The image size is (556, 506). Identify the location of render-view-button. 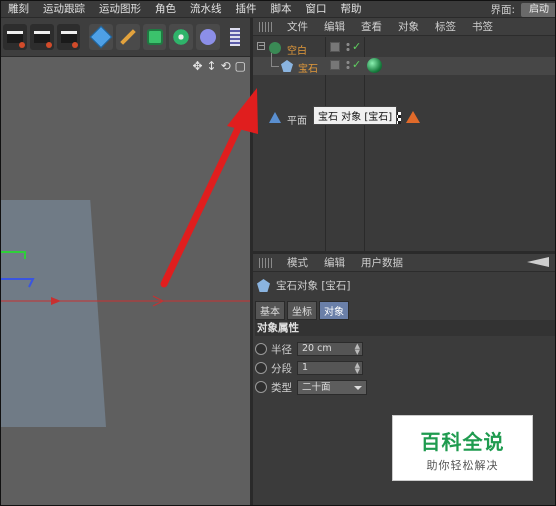
(15, 37).